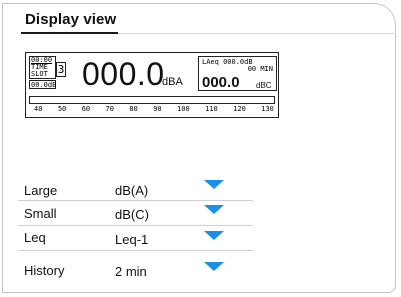 The image size is (401, 297). Describe the element at coordinates (38, 109) in the screenshot. I see `scale-tick: 40` at that location.